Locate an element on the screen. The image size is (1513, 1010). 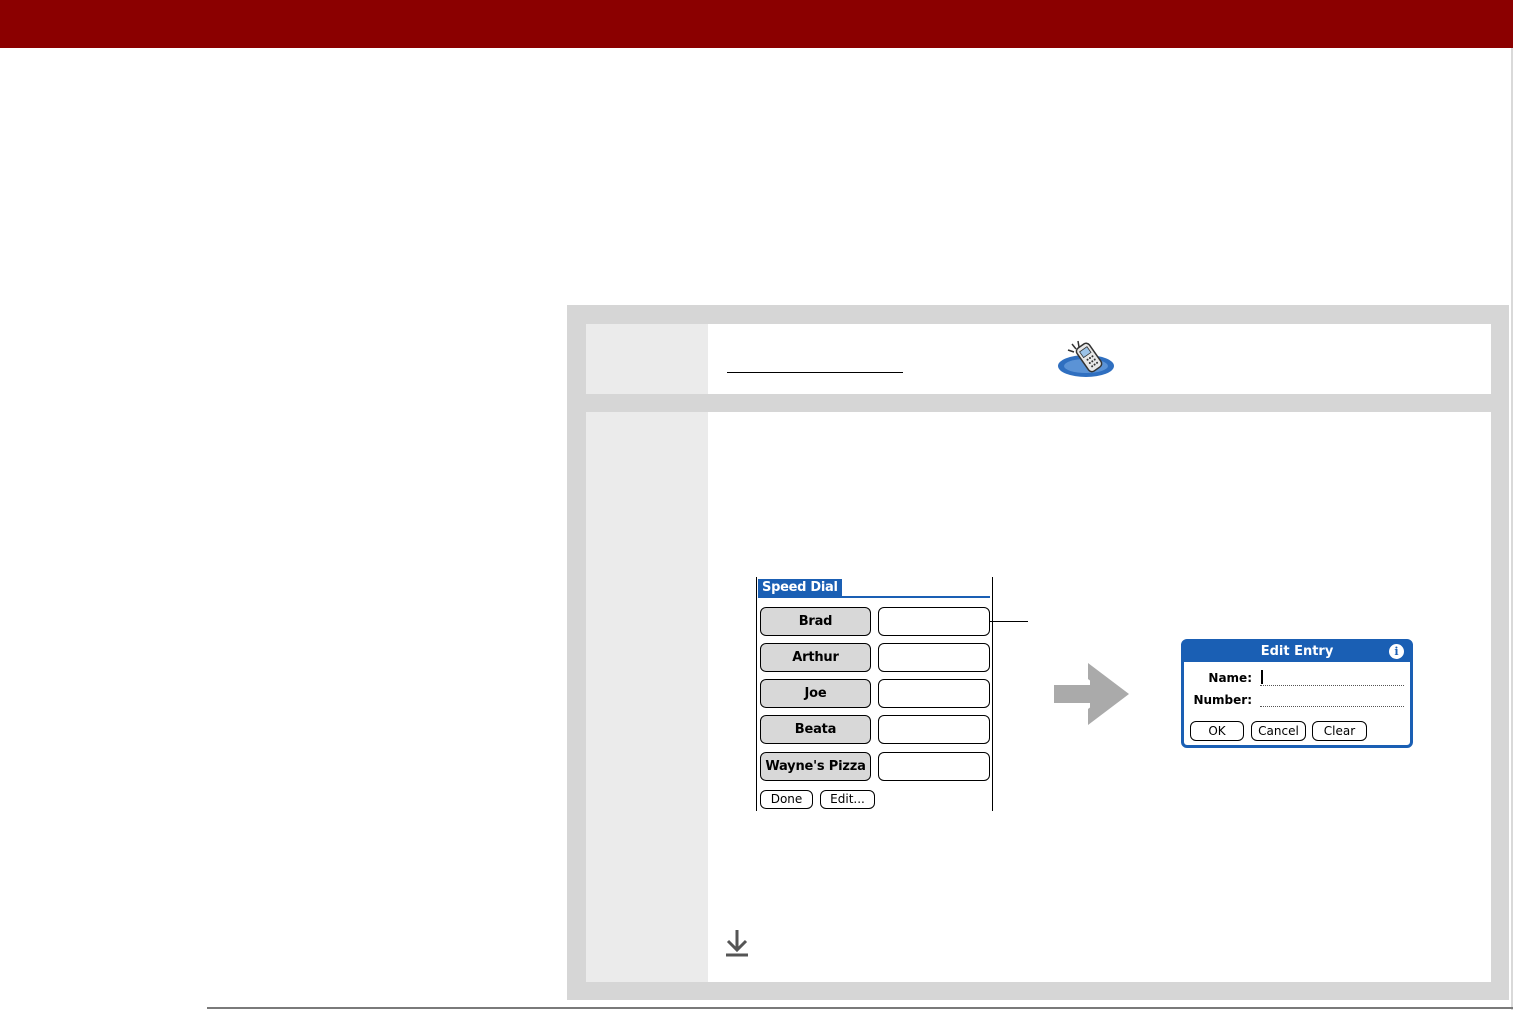
done-button: Done is located at coordinates (786, 799).